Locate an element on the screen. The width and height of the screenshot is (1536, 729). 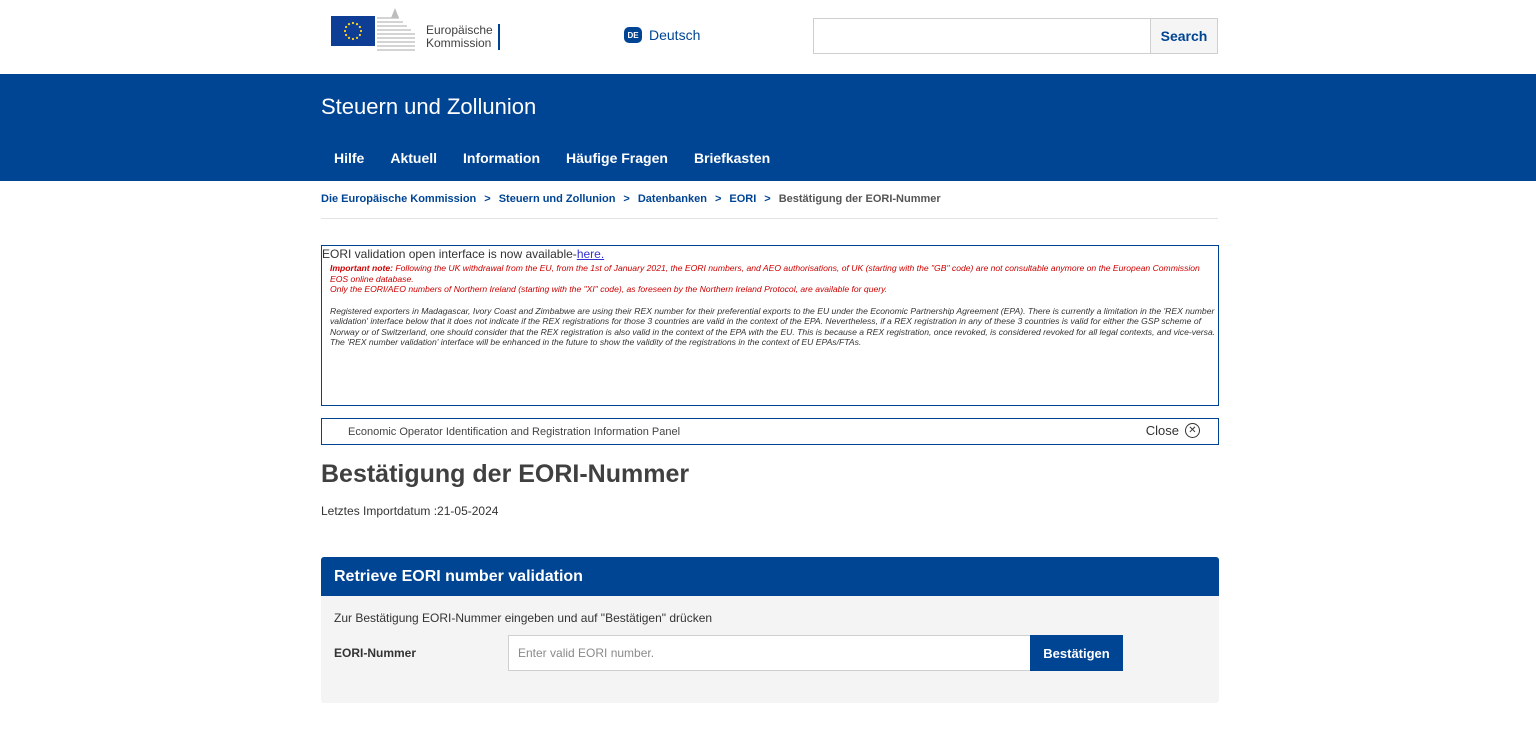
breadcrumb-item-commission: Die Europäische Kommission is located at coordinates (398, 199).